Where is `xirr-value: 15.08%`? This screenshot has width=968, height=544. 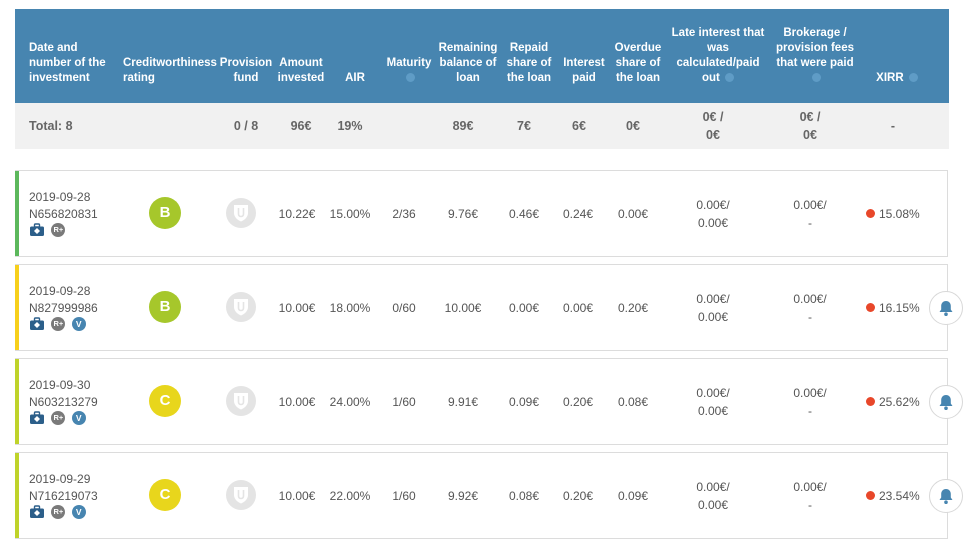
xirr-value: 15.08% is located at coordinates (901, 214).